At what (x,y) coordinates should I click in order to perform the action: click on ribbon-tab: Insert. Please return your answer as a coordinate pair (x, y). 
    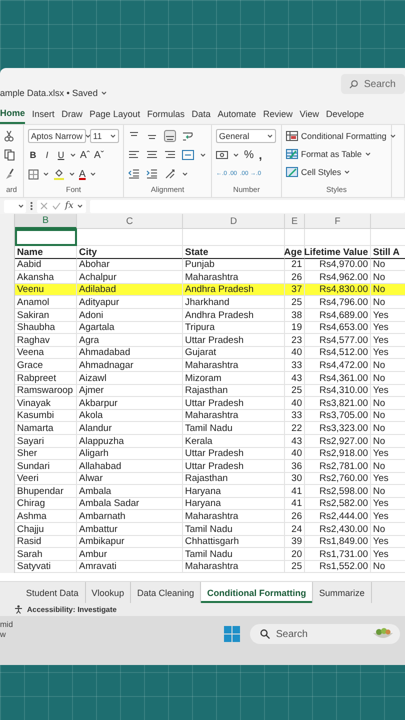
    Looking at the image, I should click on (43, 114).